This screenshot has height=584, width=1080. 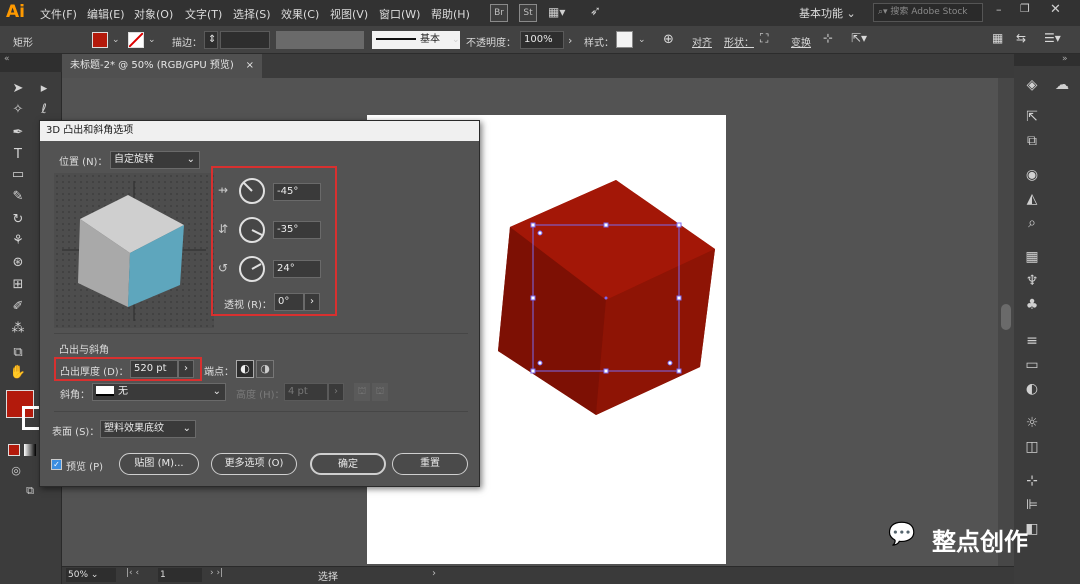 I want to click on brushes-icon: ♆, so click(x=1032, y=281).